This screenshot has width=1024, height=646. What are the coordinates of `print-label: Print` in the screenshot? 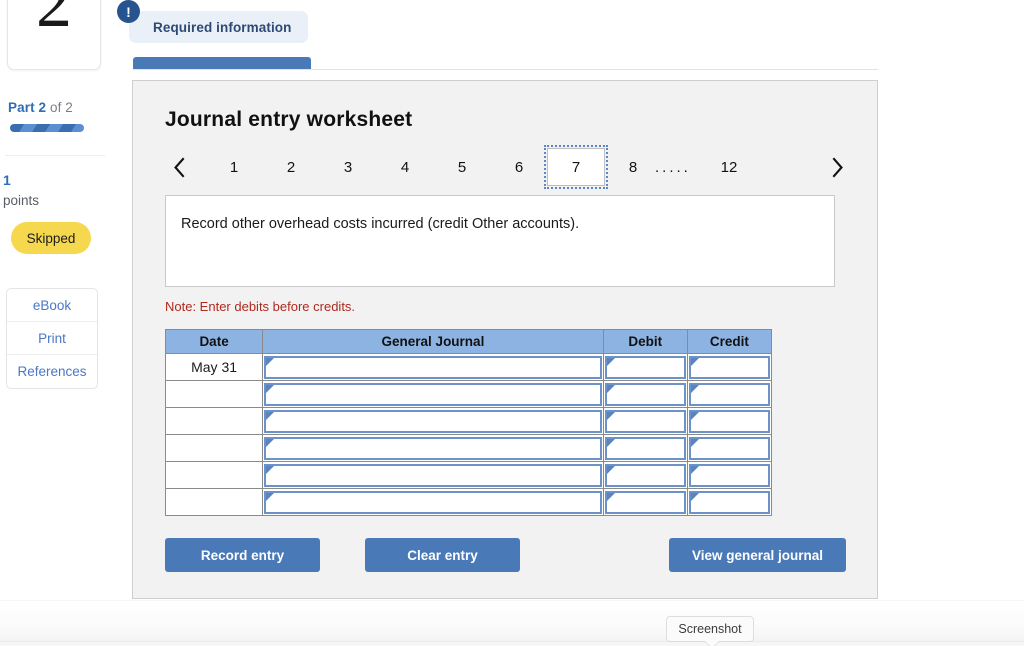 It's located at (52, 338).